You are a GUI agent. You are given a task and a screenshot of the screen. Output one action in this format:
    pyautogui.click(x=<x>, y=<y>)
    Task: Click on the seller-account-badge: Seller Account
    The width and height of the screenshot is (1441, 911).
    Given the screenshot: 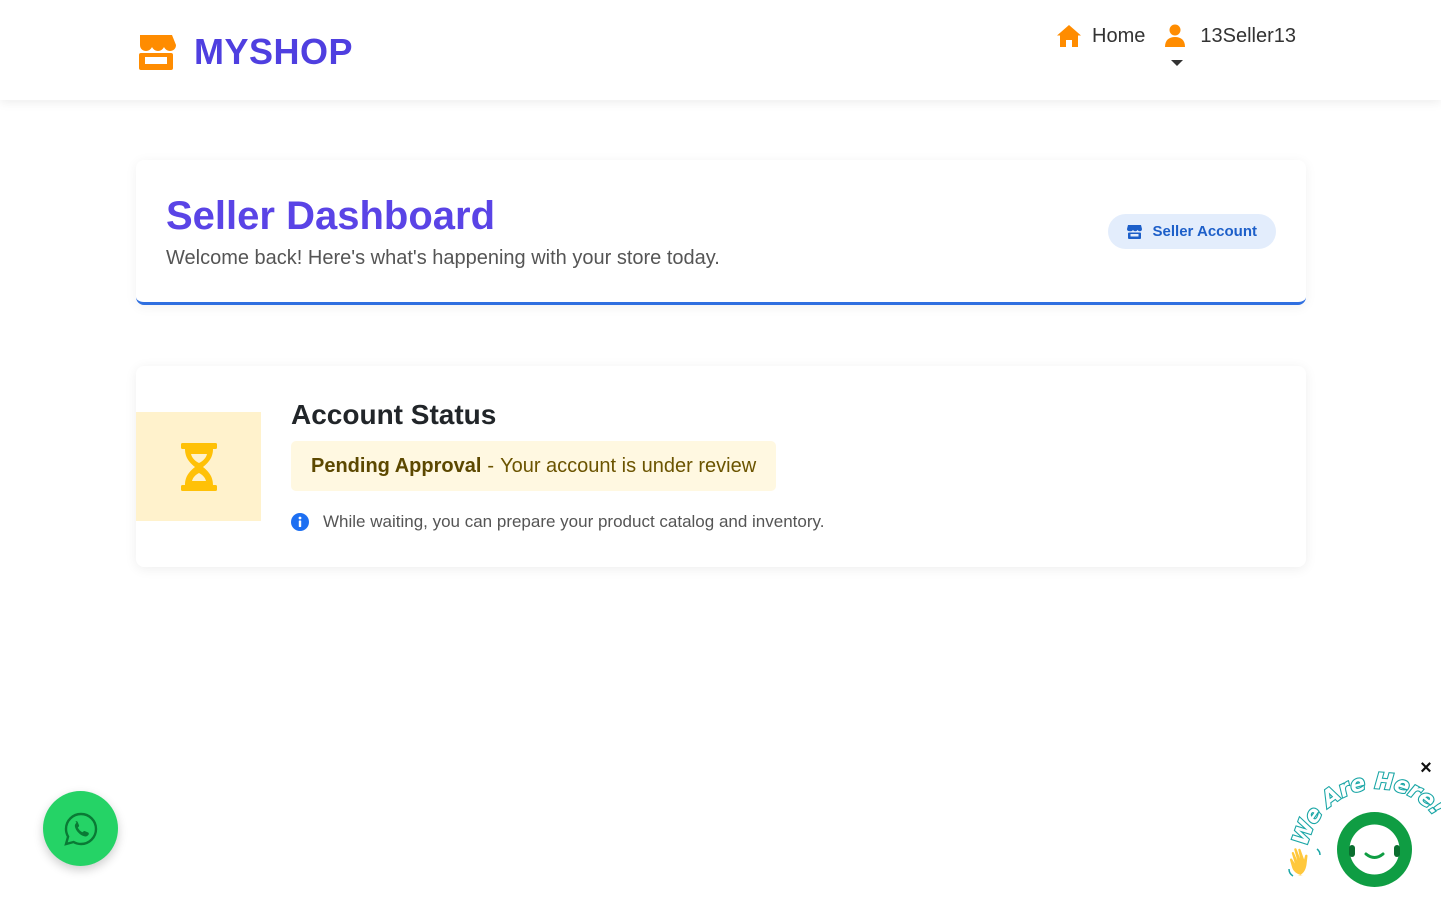 What is the action you would take?
    pyautogui.click(x=1191, y=231)
    